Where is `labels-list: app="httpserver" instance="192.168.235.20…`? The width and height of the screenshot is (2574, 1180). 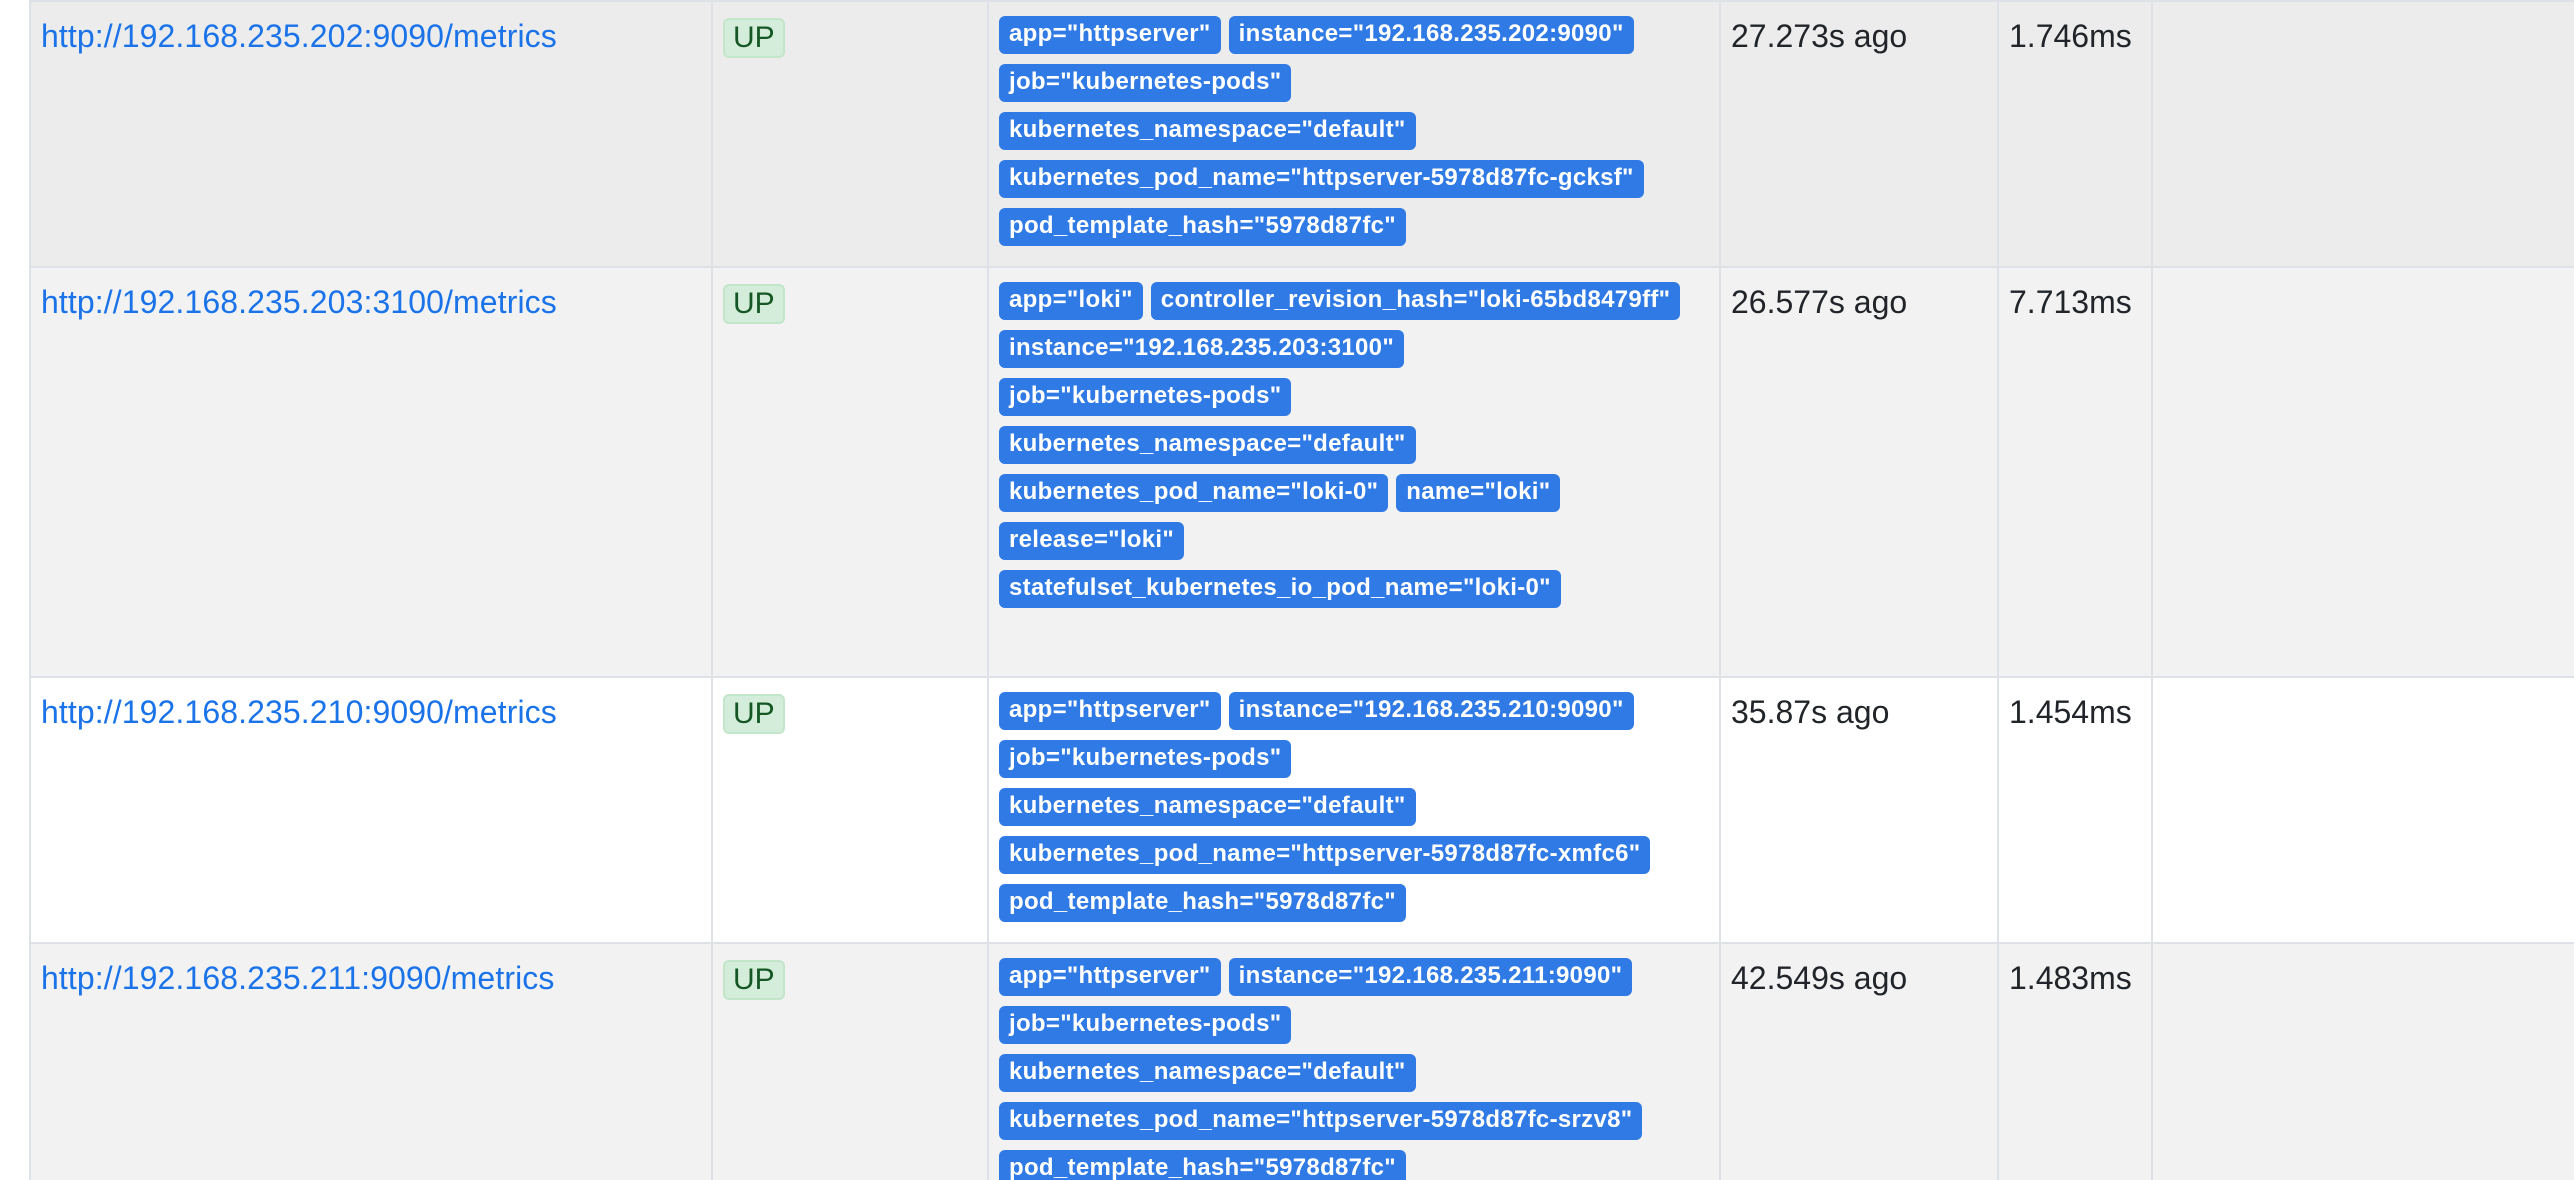 labels-list: app="httpserver" instance="192.168.235.20… is located at coordinates (1354, 136).